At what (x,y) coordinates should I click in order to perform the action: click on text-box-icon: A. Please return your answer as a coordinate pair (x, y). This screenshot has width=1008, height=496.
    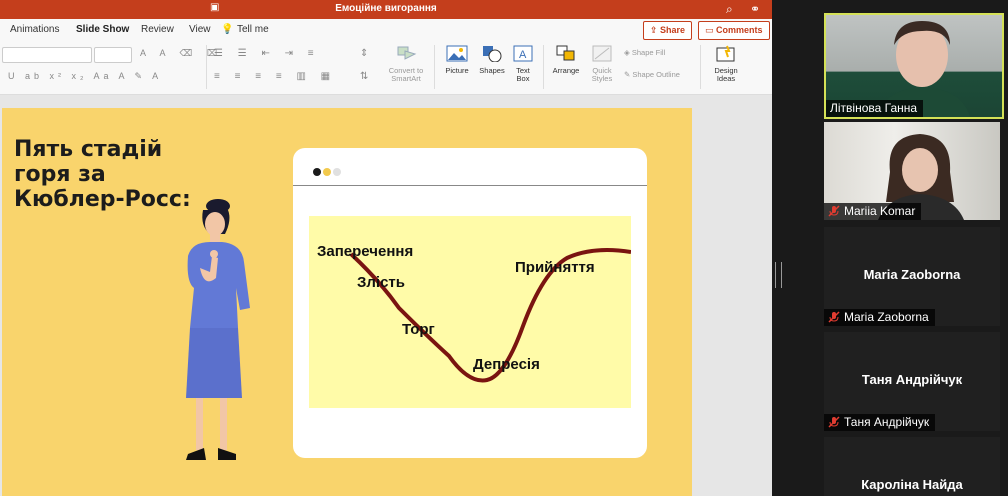
    Looking at the image, I should click on (523, 53).